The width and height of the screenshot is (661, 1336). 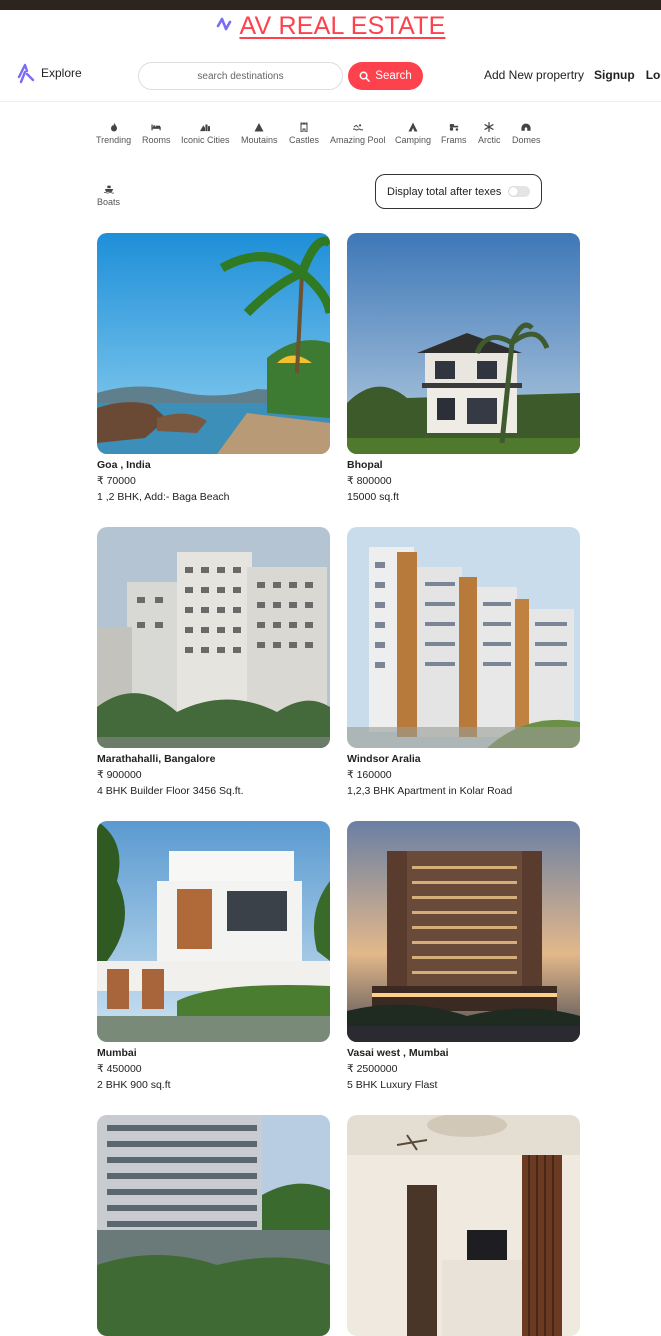 I want to click on listing-price: ₹ 70000, so click(x=116, y=481).